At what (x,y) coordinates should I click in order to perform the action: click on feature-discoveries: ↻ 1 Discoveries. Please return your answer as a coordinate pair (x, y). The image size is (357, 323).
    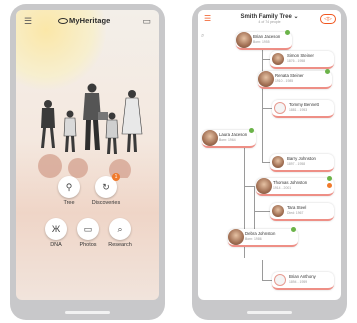
    Looking at the image, I should click on (106, 189).